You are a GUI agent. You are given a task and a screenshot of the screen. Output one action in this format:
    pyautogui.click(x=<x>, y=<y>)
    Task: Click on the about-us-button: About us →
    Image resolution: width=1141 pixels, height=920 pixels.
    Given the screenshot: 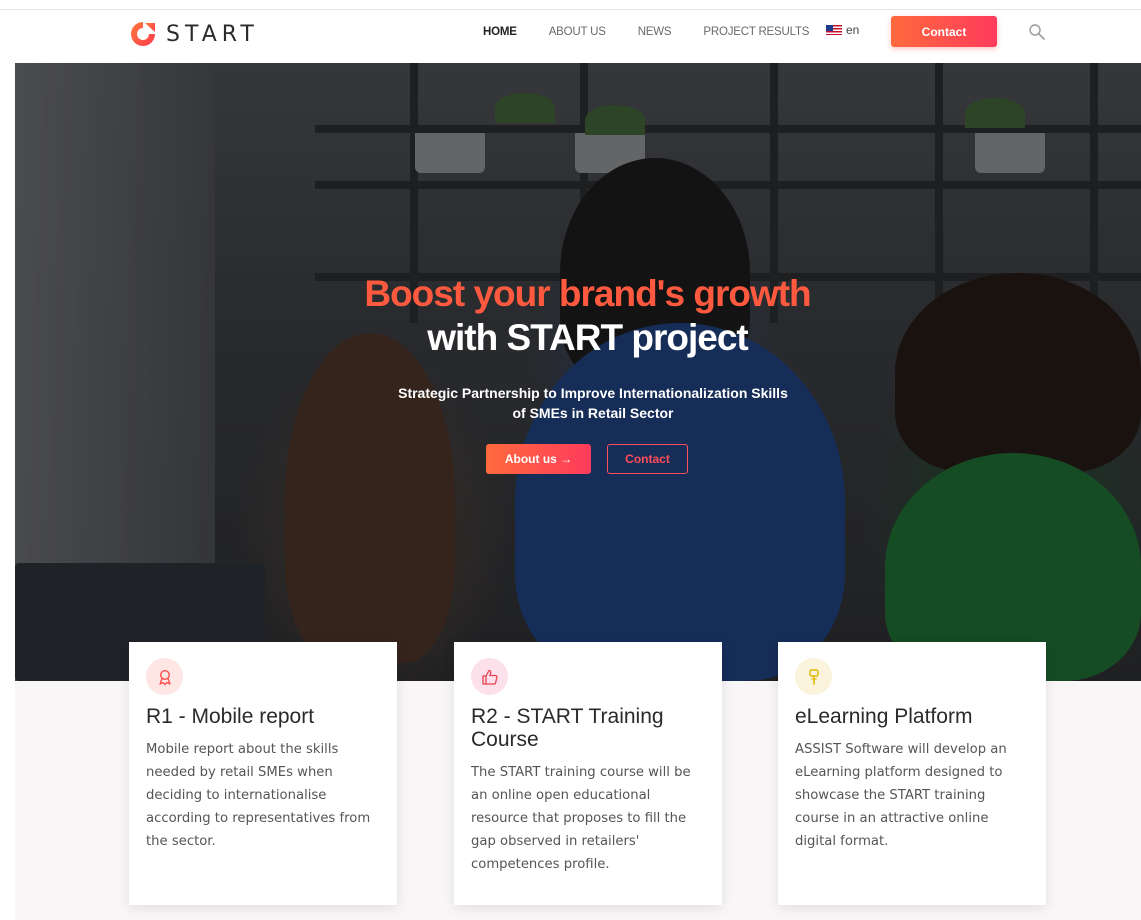 What is the action you would take?
    pyautogui.click(x=538, y=459)
    